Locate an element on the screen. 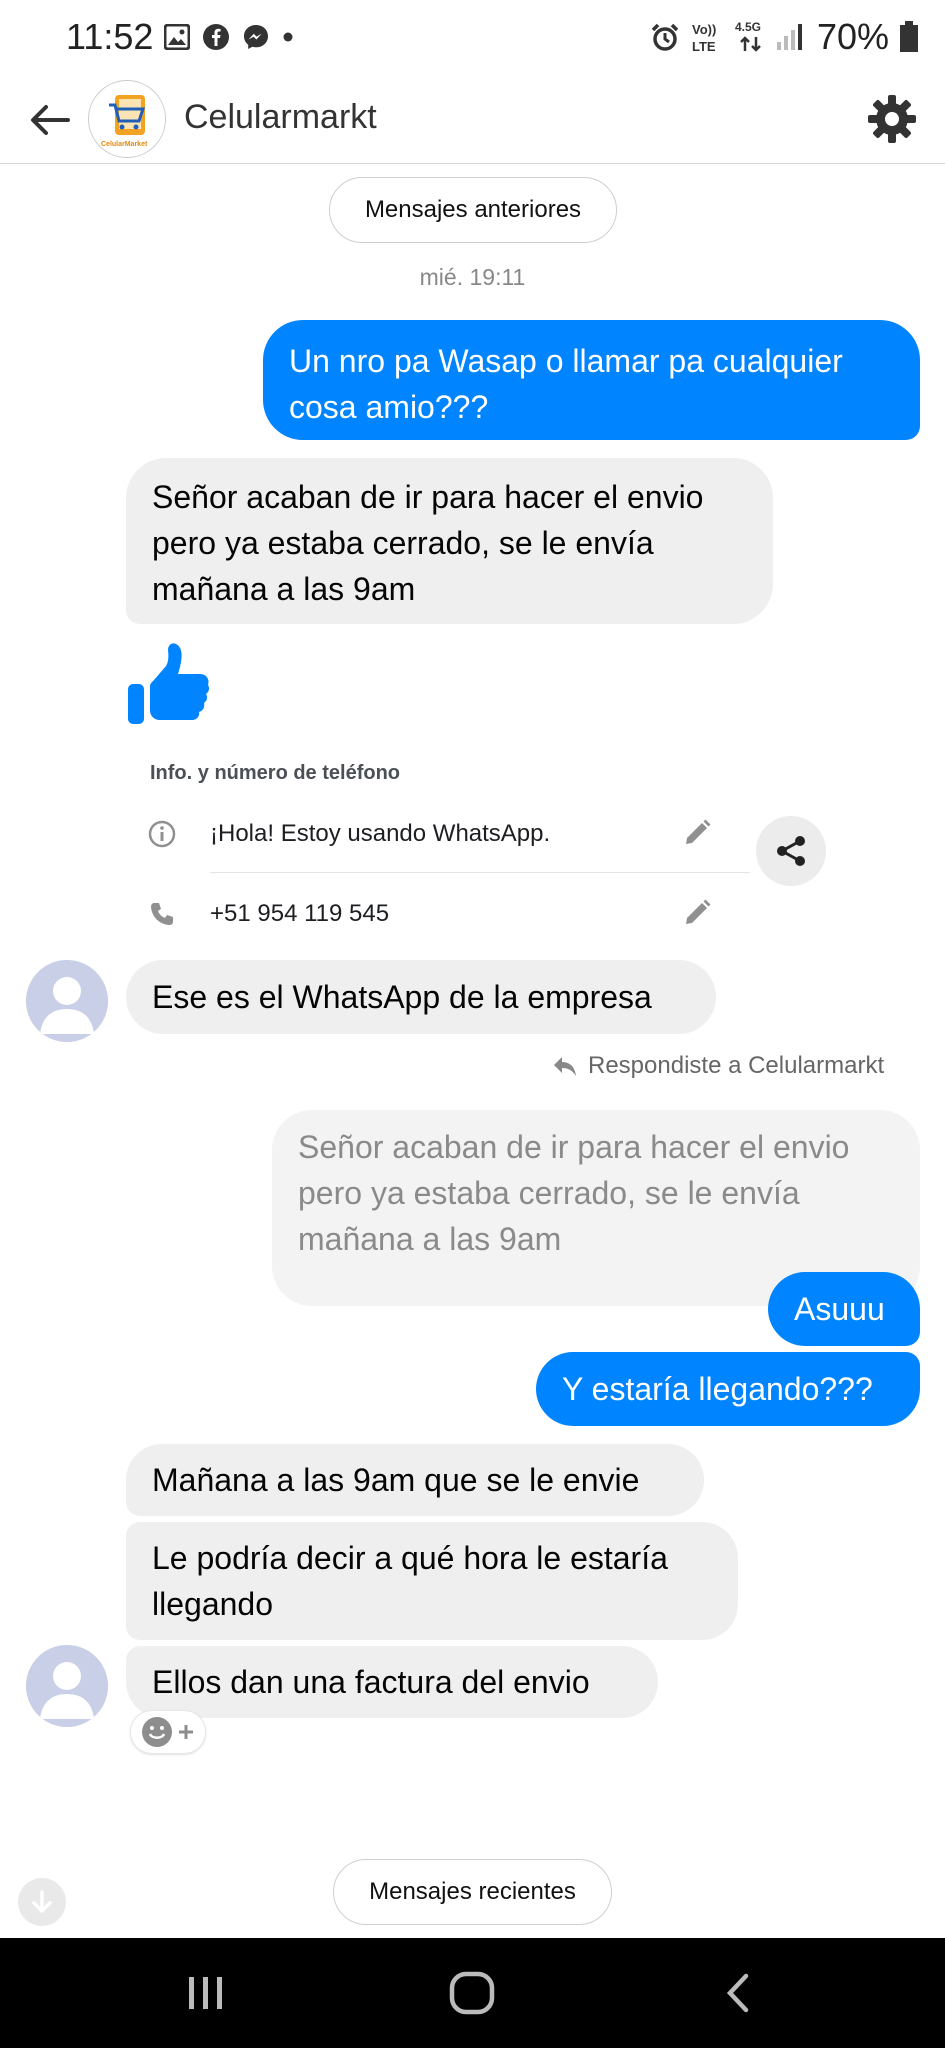  contact-card-divider is located at coordinates (480, 872).